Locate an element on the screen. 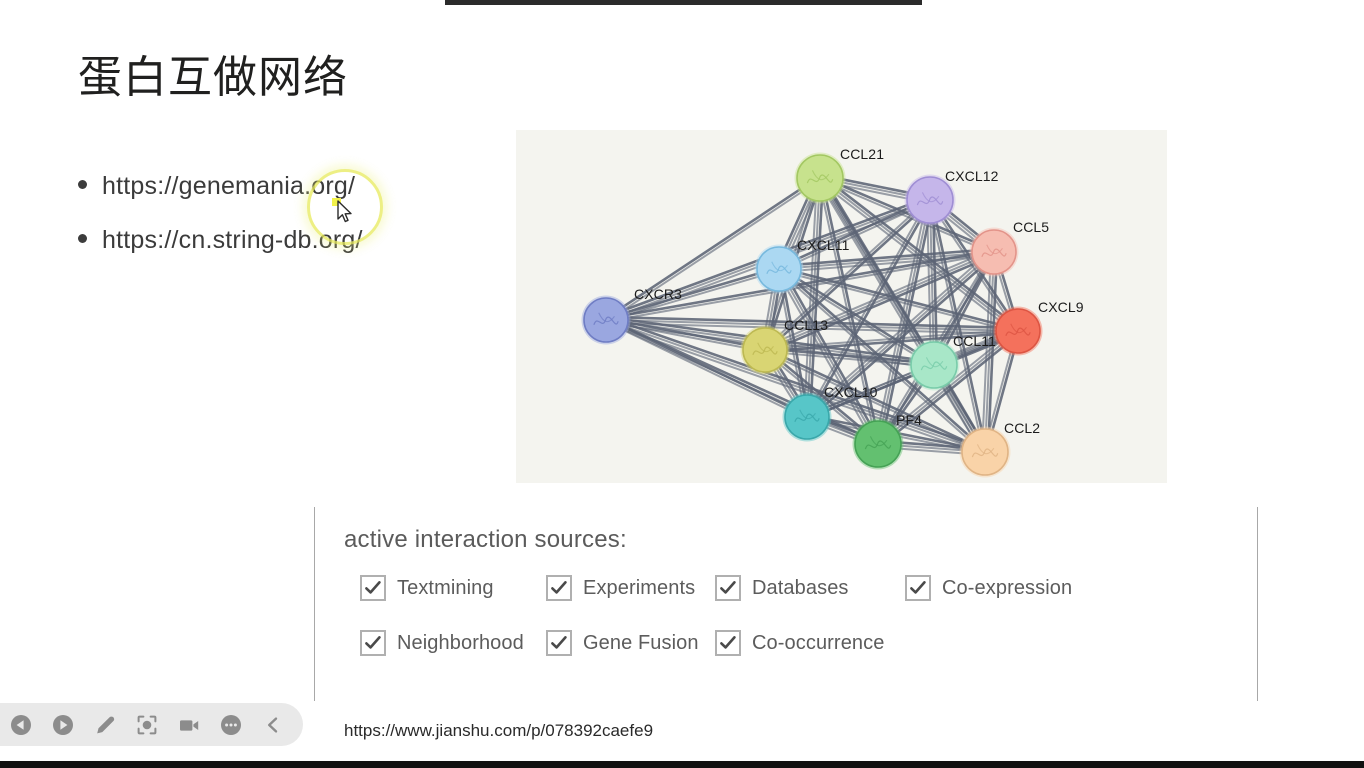 Image resolution: width=1364 pixels, height=768 pixels. node-label-cxcl9: CXCL9 is located at coordinates (1061, 307).